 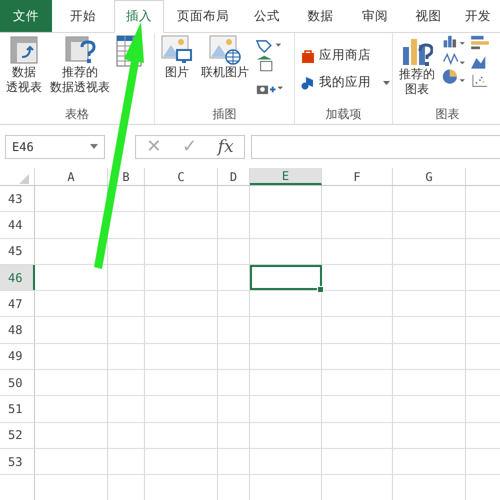 What do you see at coordinates (375, 16) in the screenshot?
I see `ribbon-tab: 审阅` at bounding box center [375, 16].